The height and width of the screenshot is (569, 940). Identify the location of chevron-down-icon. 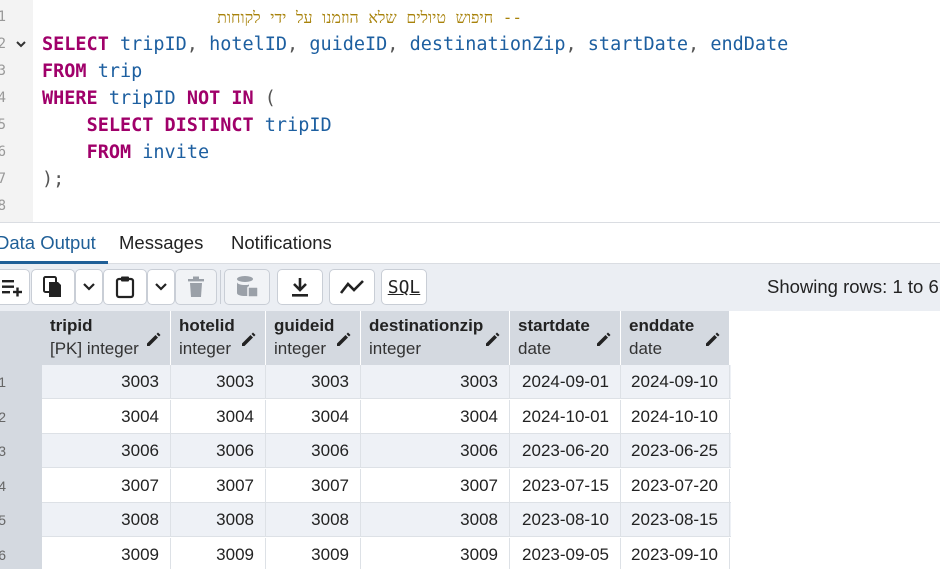
(161, 287).